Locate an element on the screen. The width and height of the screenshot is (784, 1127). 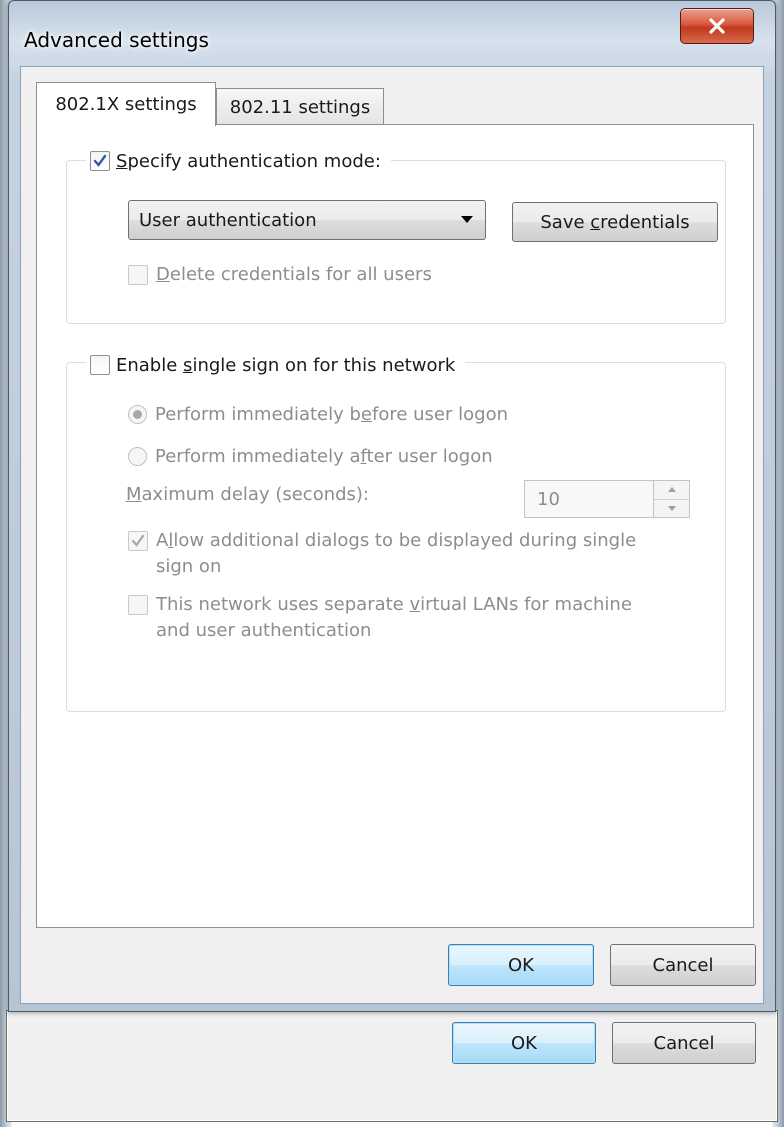
specify-authentication-mode-checkbox: Specify authentication mode: is located at coordinates (238, 161).